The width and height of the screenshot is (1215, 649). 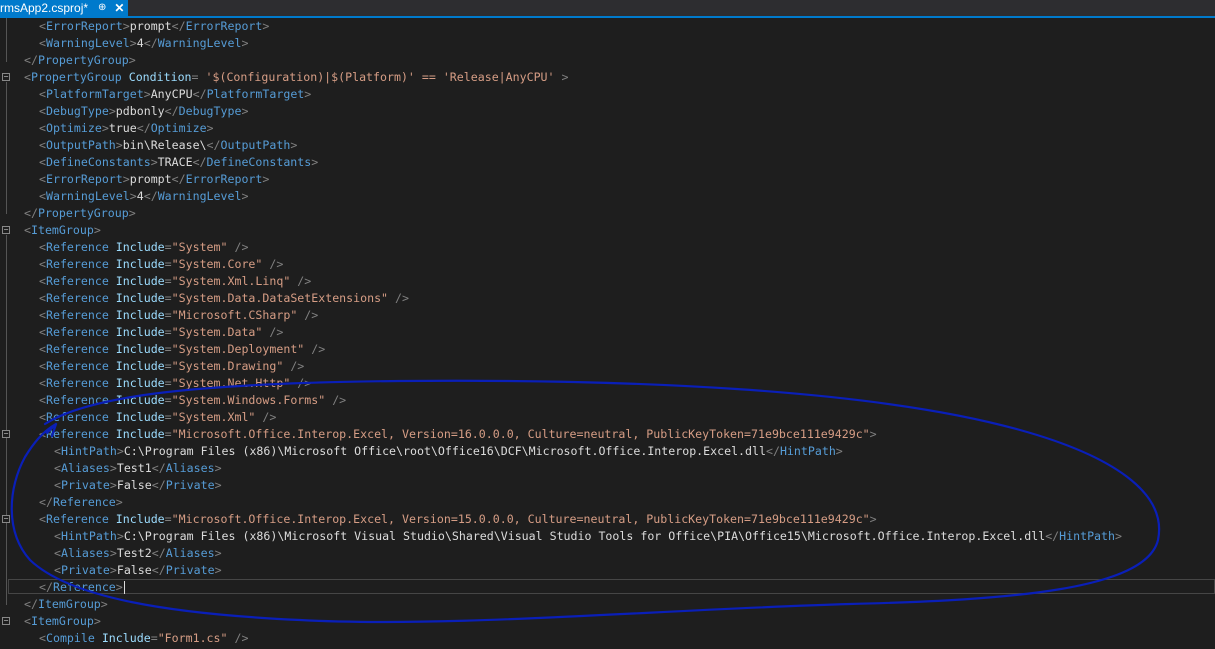 I want to click on code-line: <Reference Include="System.Net.Http" />, so click(x=175, y=383).